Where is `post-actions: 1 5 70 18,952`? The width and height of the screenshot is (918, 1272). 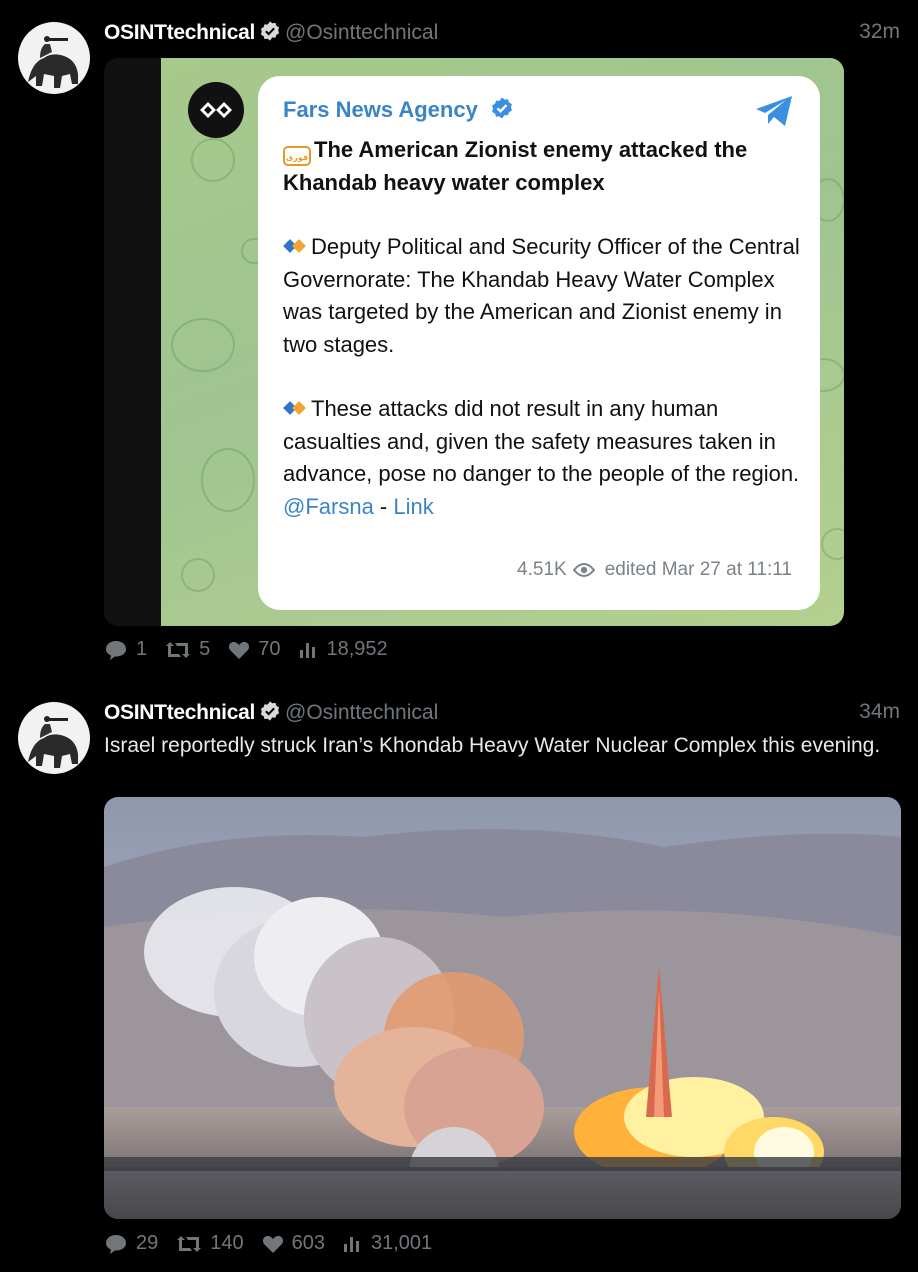 post-actions: 1 5 70 18,952 is located at coordinates (246, 649).